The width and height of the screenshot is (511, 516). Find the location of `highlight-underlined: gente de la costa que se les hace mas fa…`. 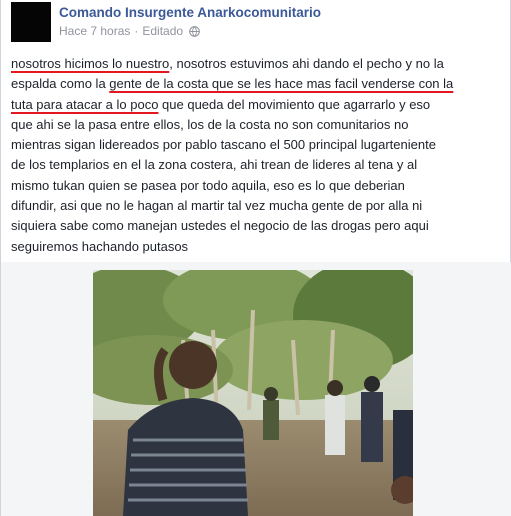

highlight-underlined: gente de la costa que se les hace mas fa… is located at coordinates (281, 84).